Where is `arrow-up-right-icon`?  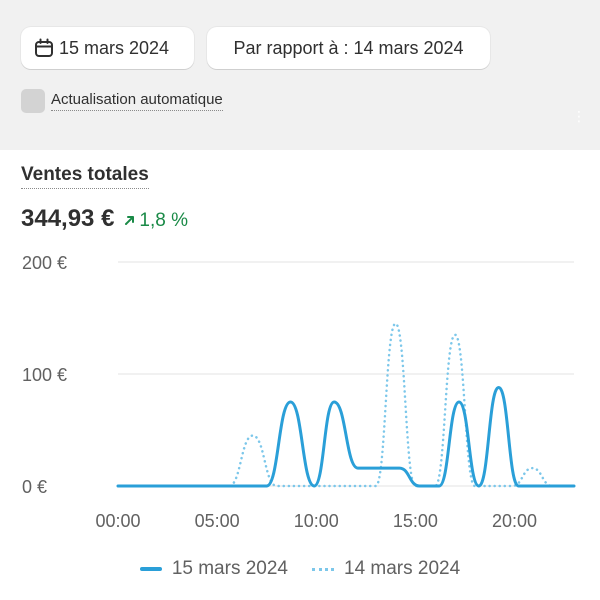
arrow-up-right-icon is located at coordinates (130, 220).